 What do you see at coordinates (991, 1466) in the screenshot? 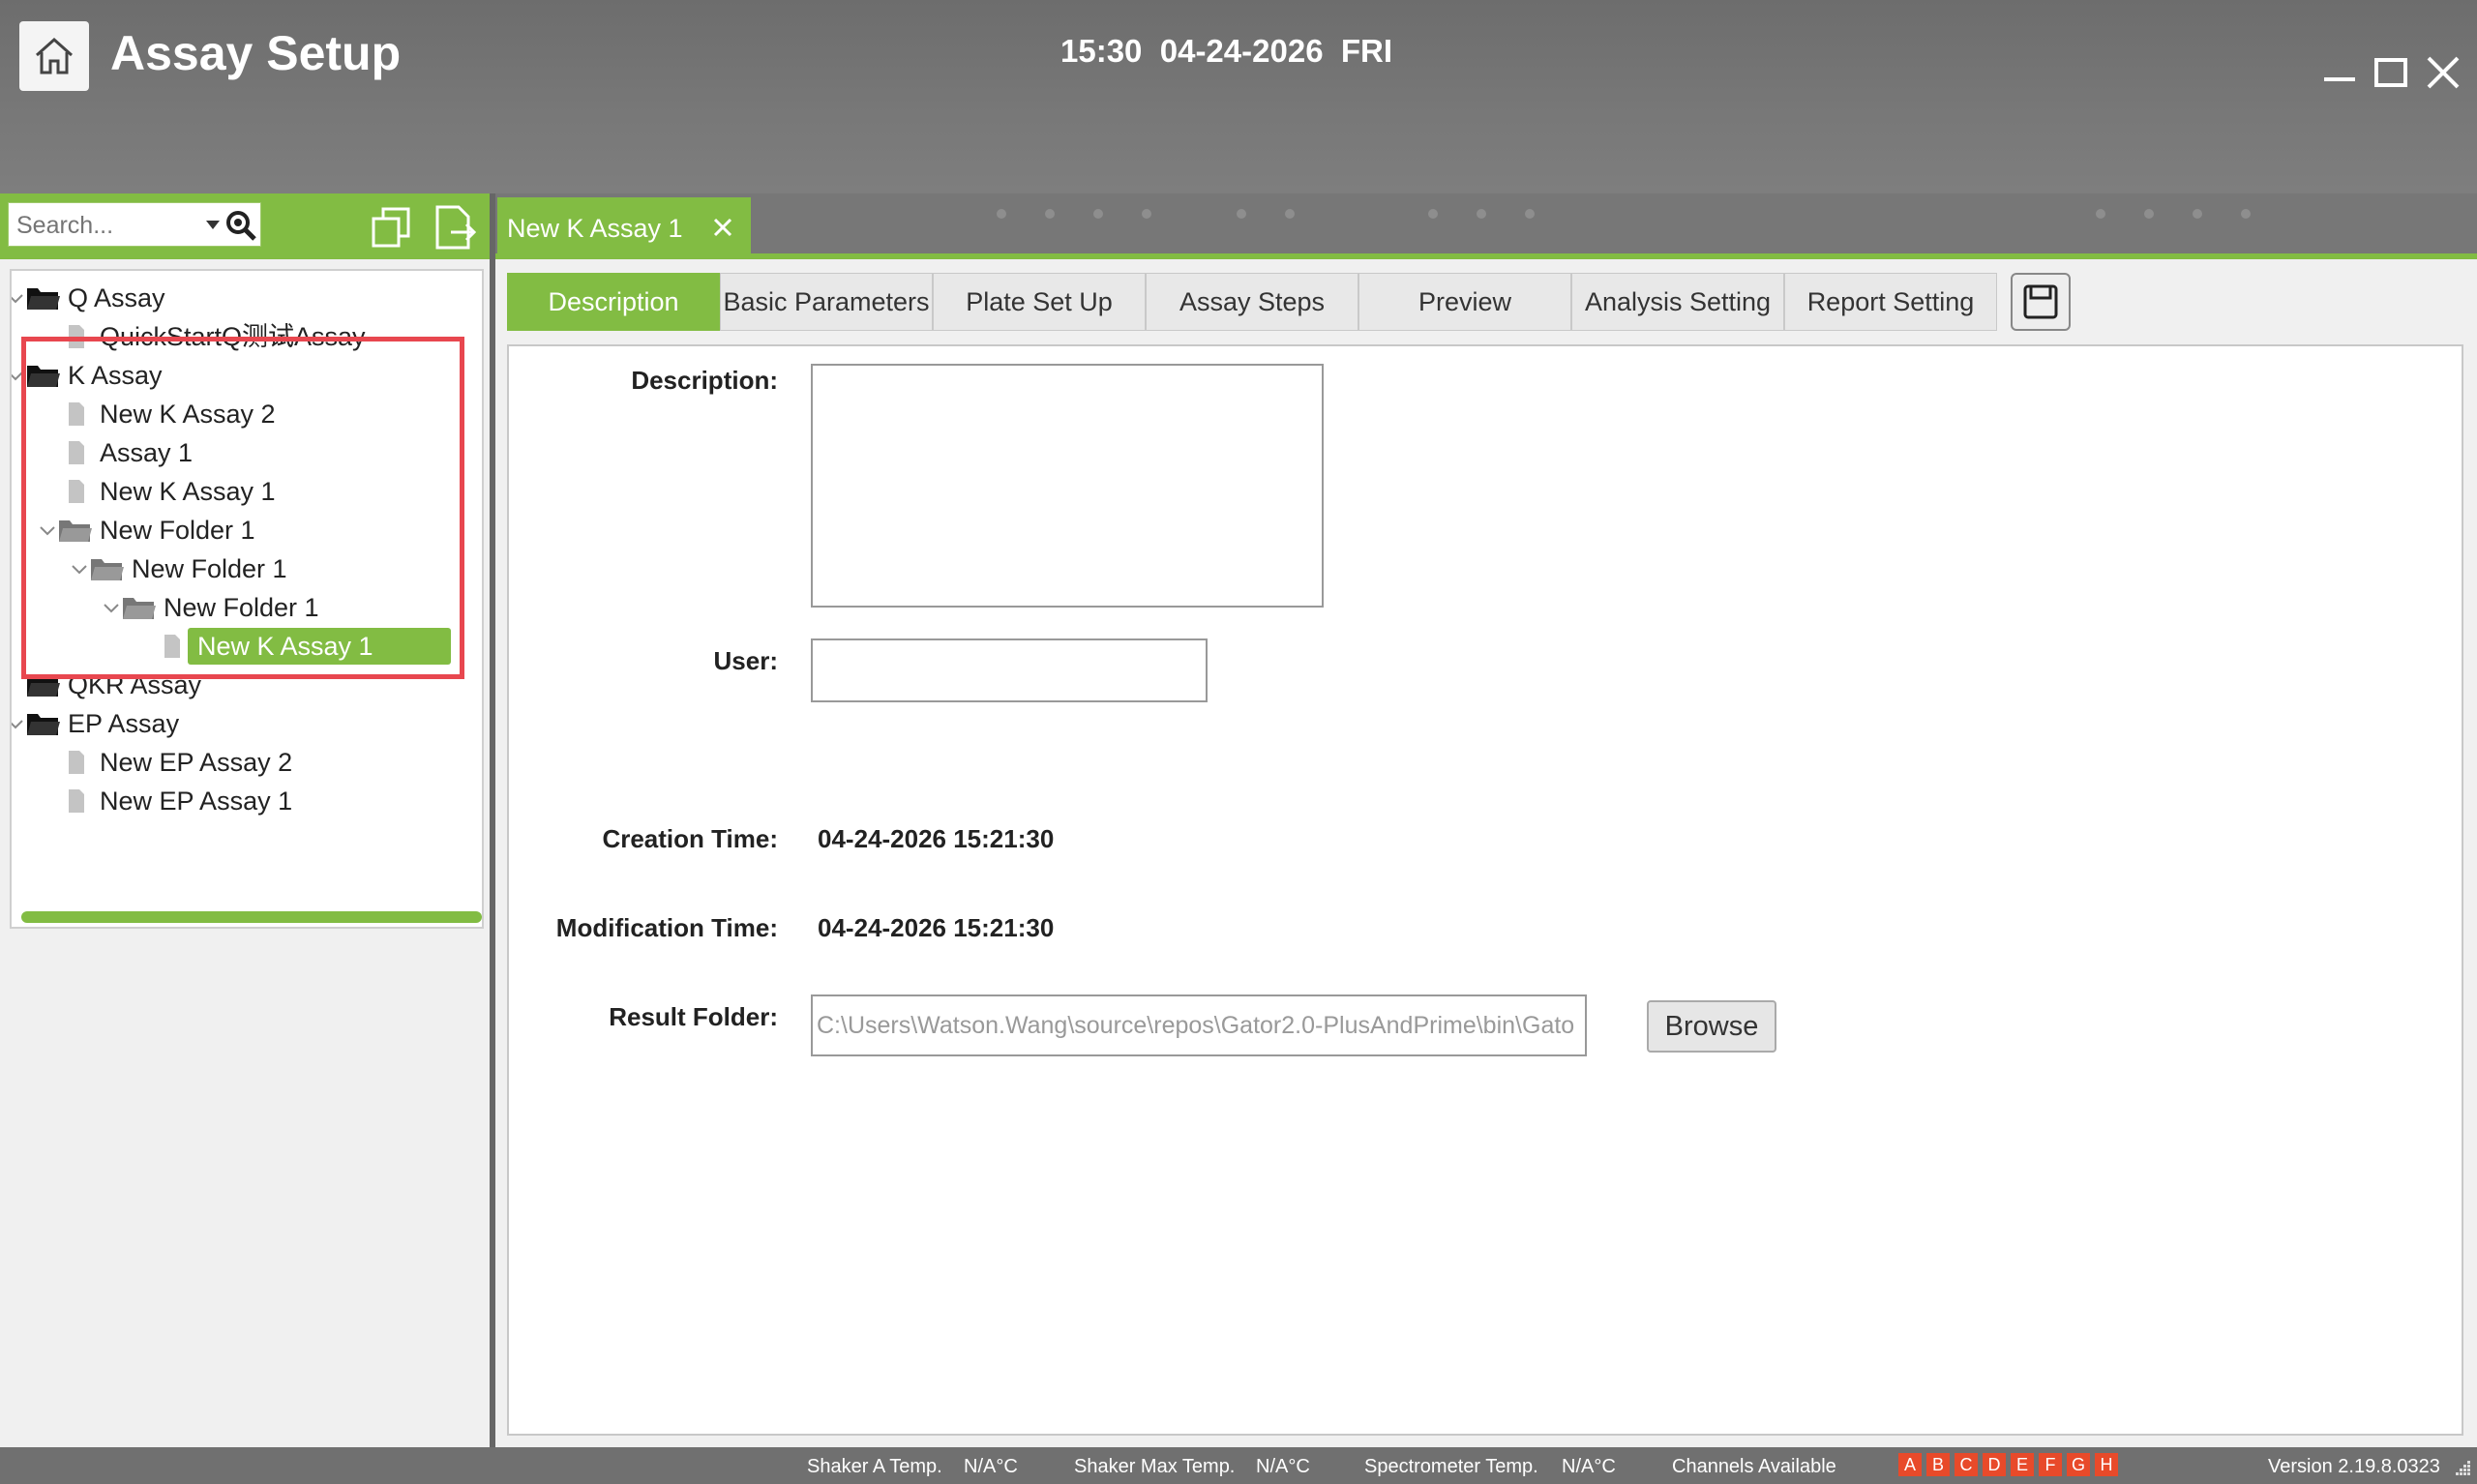
I see `shaker-a-temp-value: N/A°C` at bounding box center [991, 1466].